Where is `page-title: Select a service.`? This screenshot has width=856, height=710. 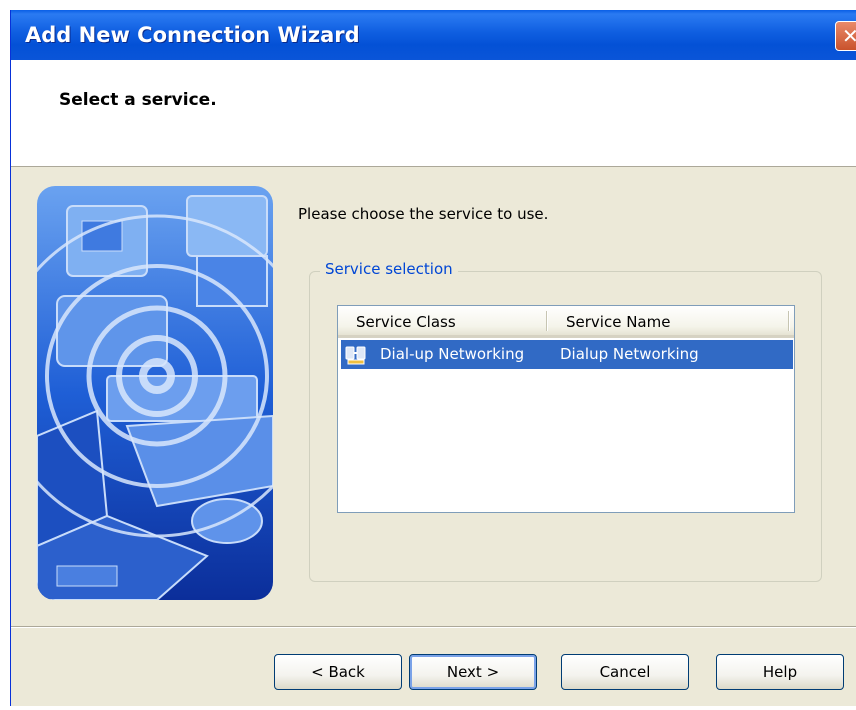 page-title: Select a service. is located at coordinates (138, 100).